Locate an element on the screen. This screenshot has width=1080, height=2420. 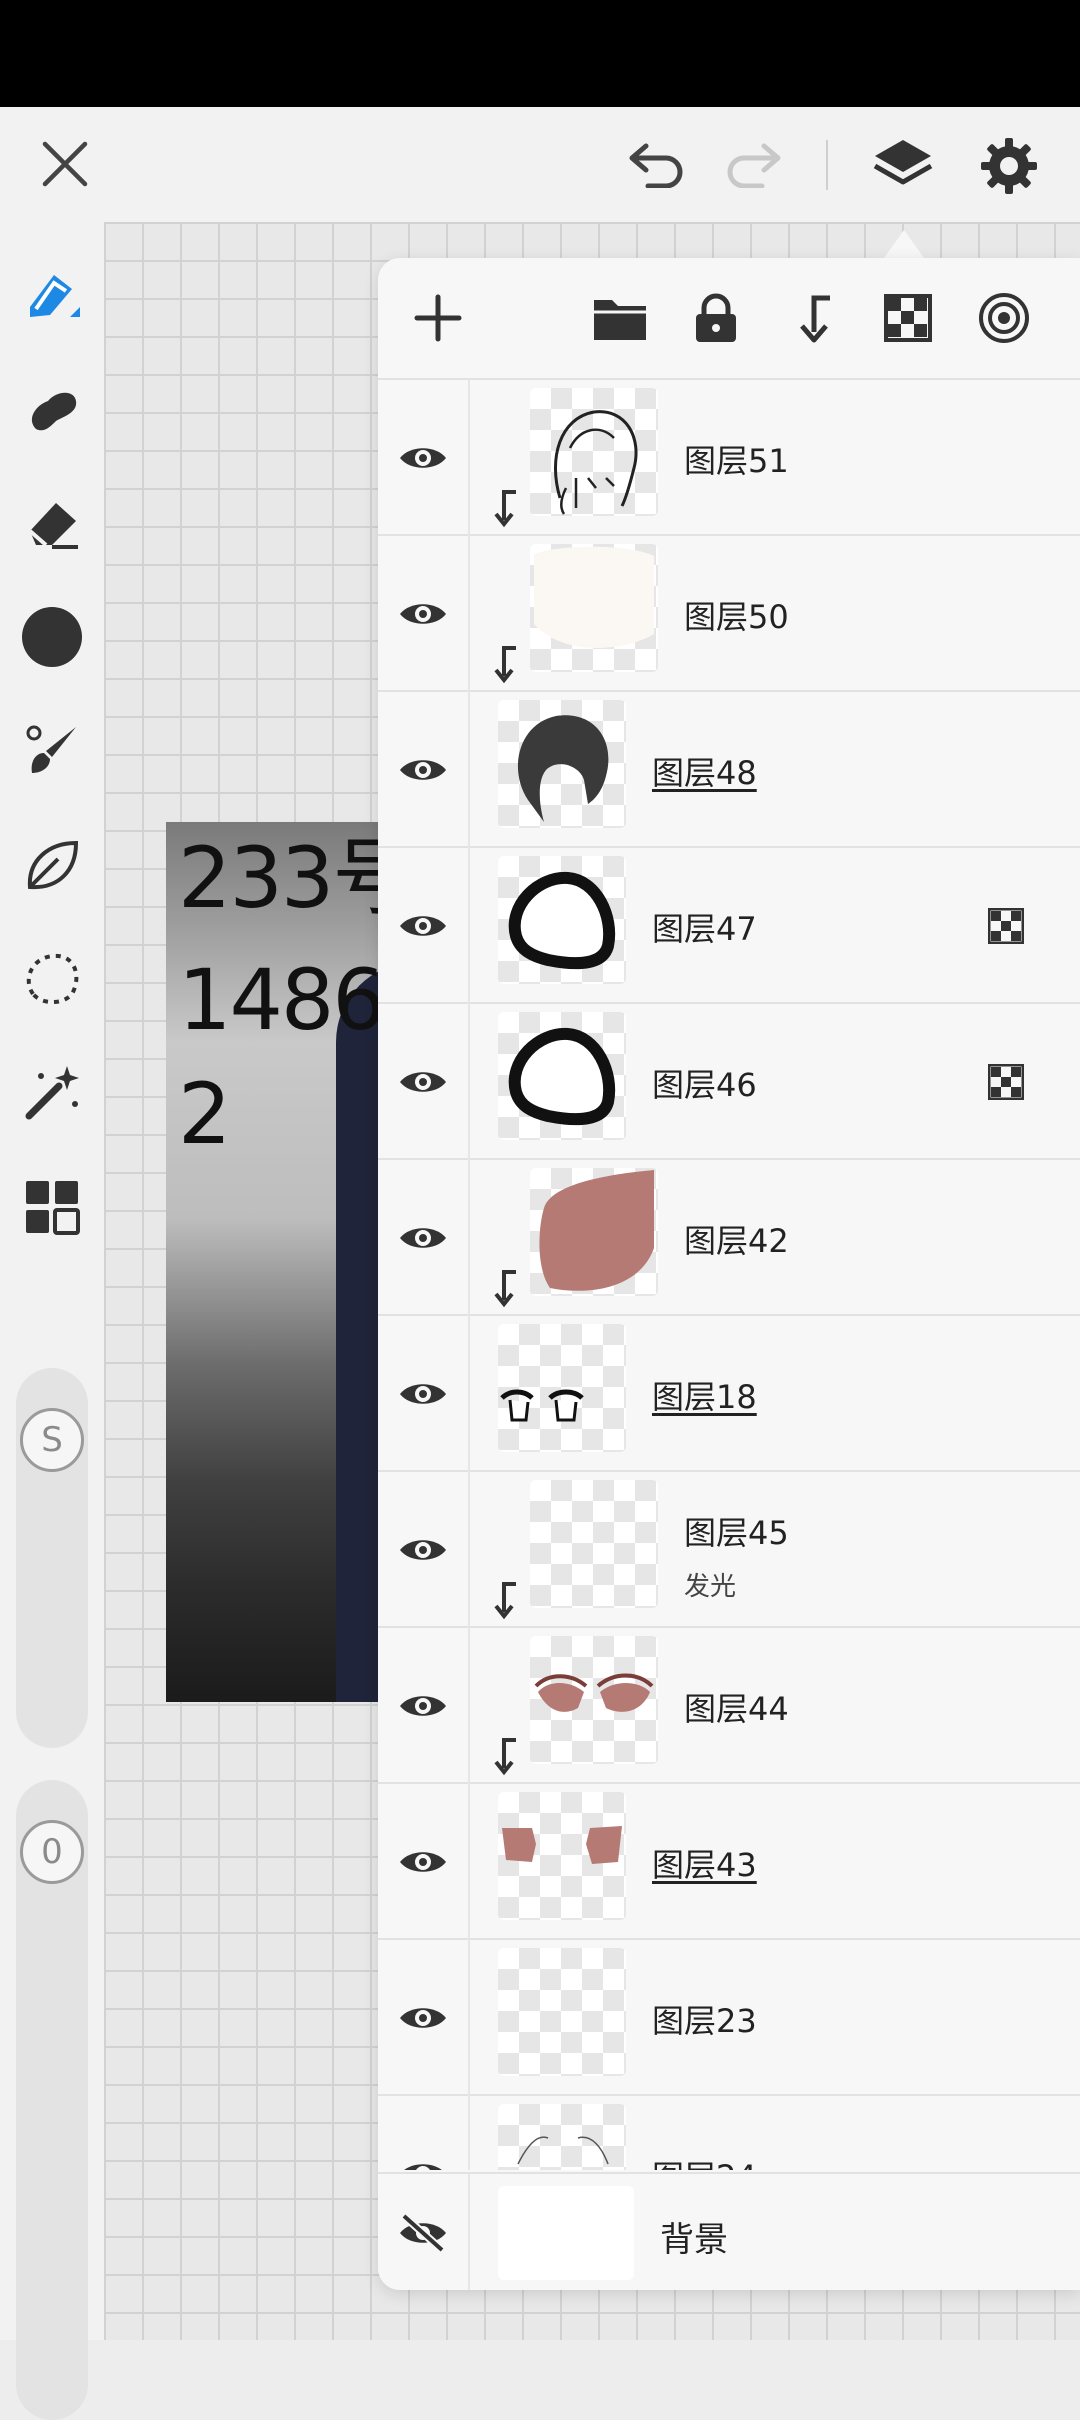
close-icon is located at coordinates (65, 164).